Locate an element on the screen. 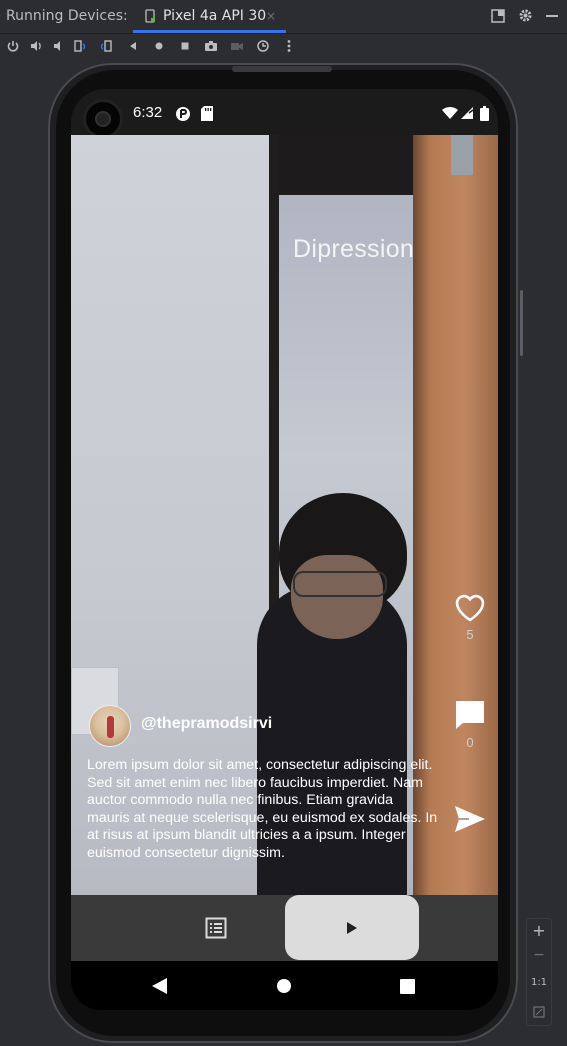 This screenshot has width=567, height=1046. status-time: 6:32 is located at coordinates (148, 112).